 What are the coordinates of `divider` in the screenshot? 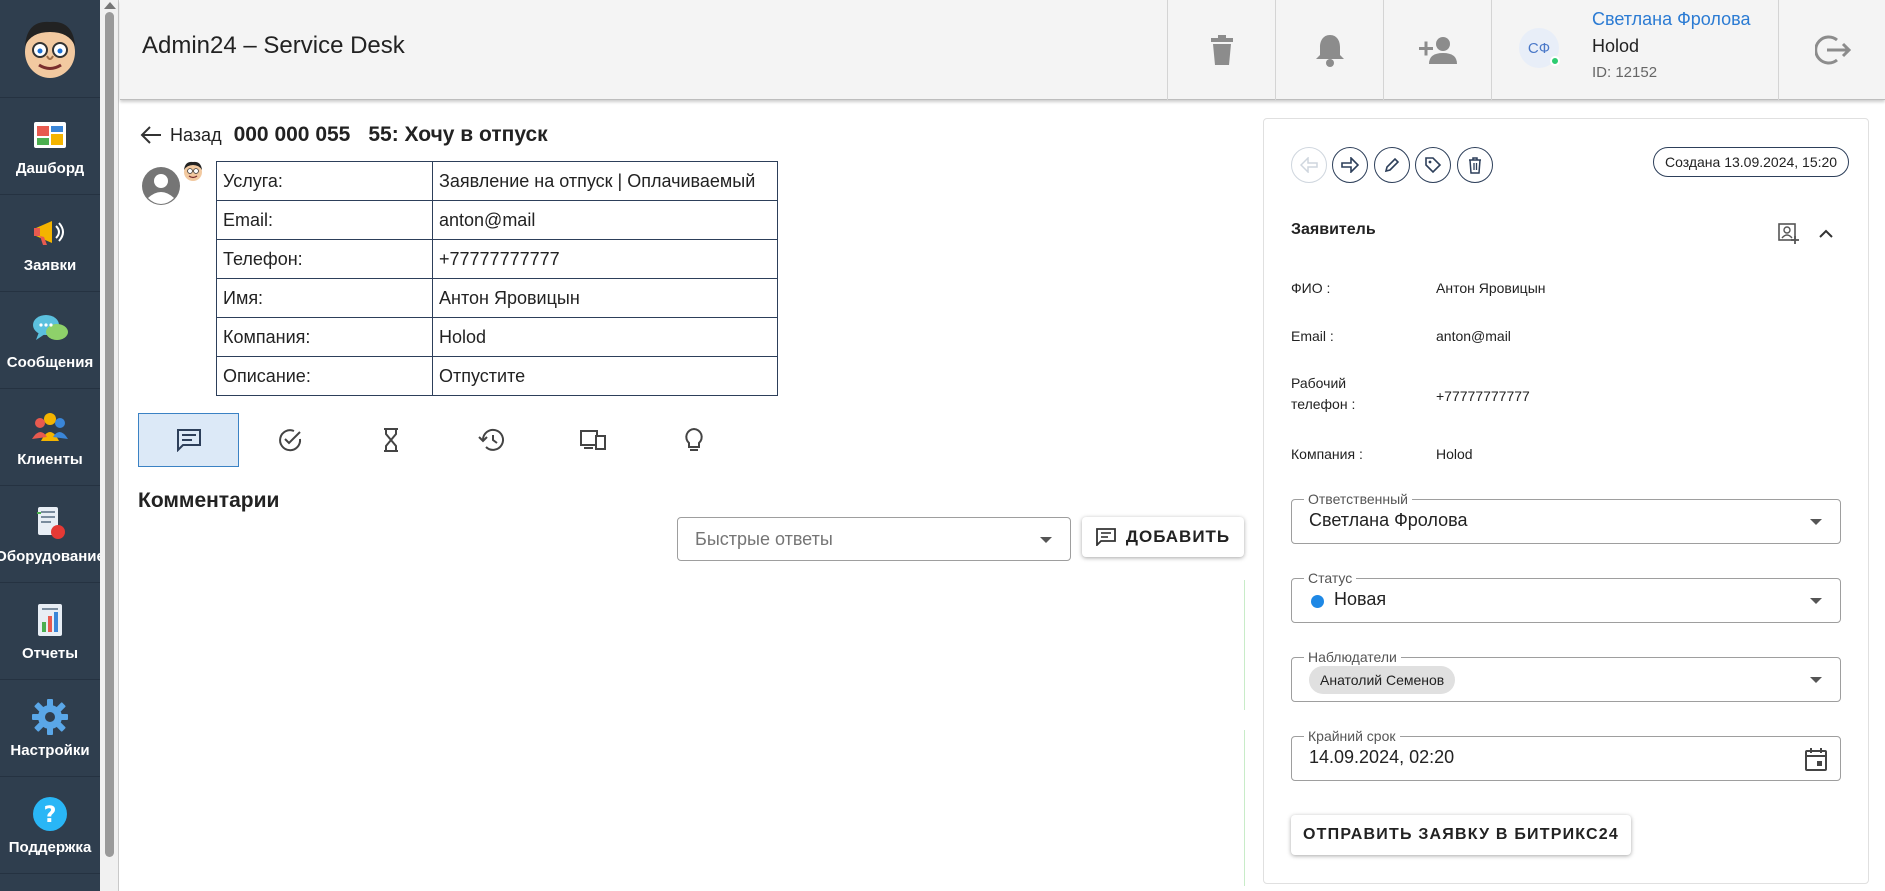 It's located at (1244, 808).